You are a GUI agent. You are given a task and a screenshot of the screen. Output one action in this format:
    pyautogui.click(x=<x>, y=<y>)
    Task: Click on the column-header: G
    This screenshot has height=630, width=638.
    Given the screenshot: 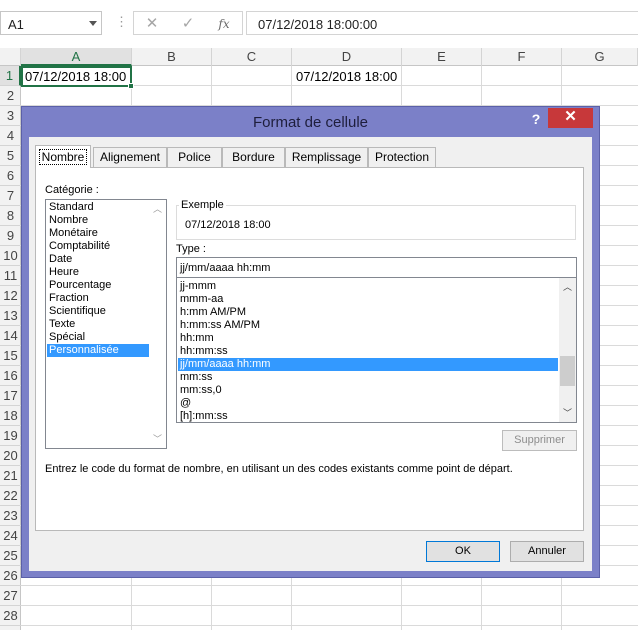 What is the action you would take?
    pyautogui.click(x=600, y=57)
    